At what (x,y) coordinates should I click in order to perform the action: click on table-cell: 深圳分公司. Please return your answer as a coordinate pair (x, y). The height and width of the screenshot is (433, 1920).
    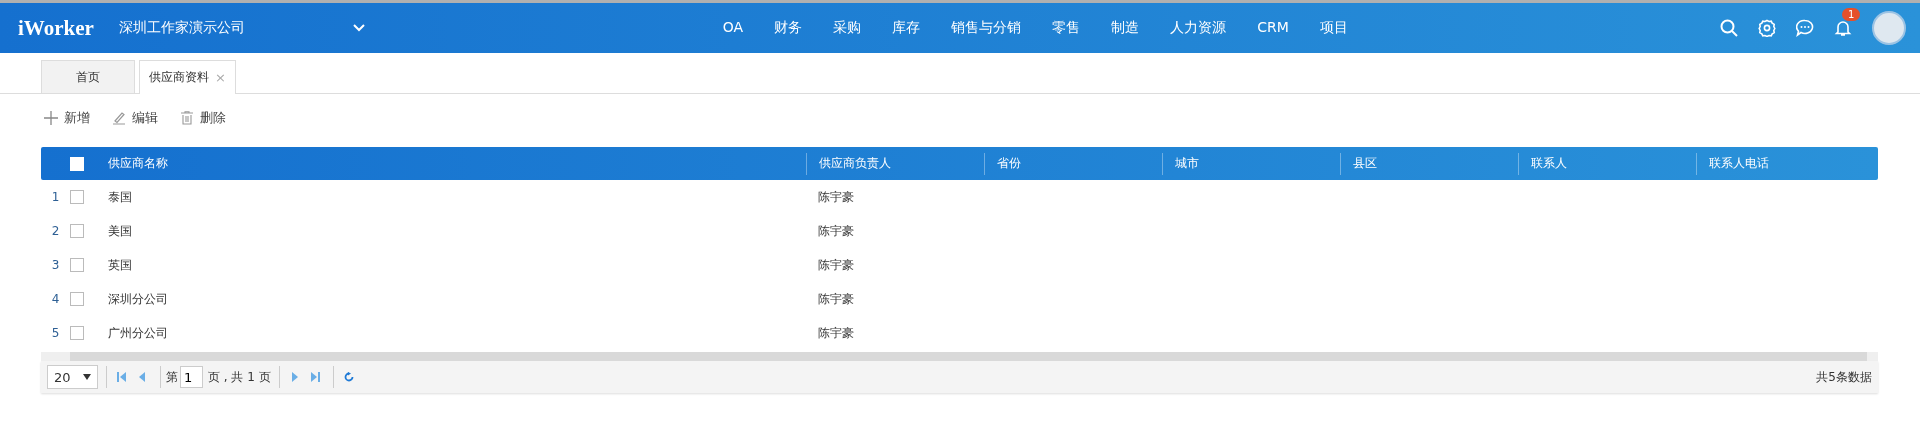
    Looking at the image, I should click on (138, 299).